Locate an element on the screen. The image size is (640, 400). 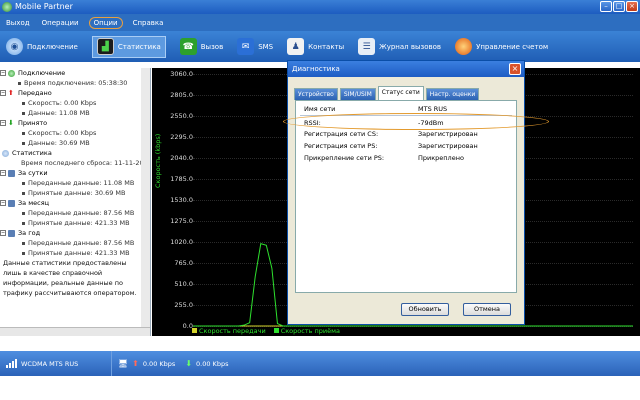
toolbar-call: ☎ Вызов is located at coordinates (201, 47).